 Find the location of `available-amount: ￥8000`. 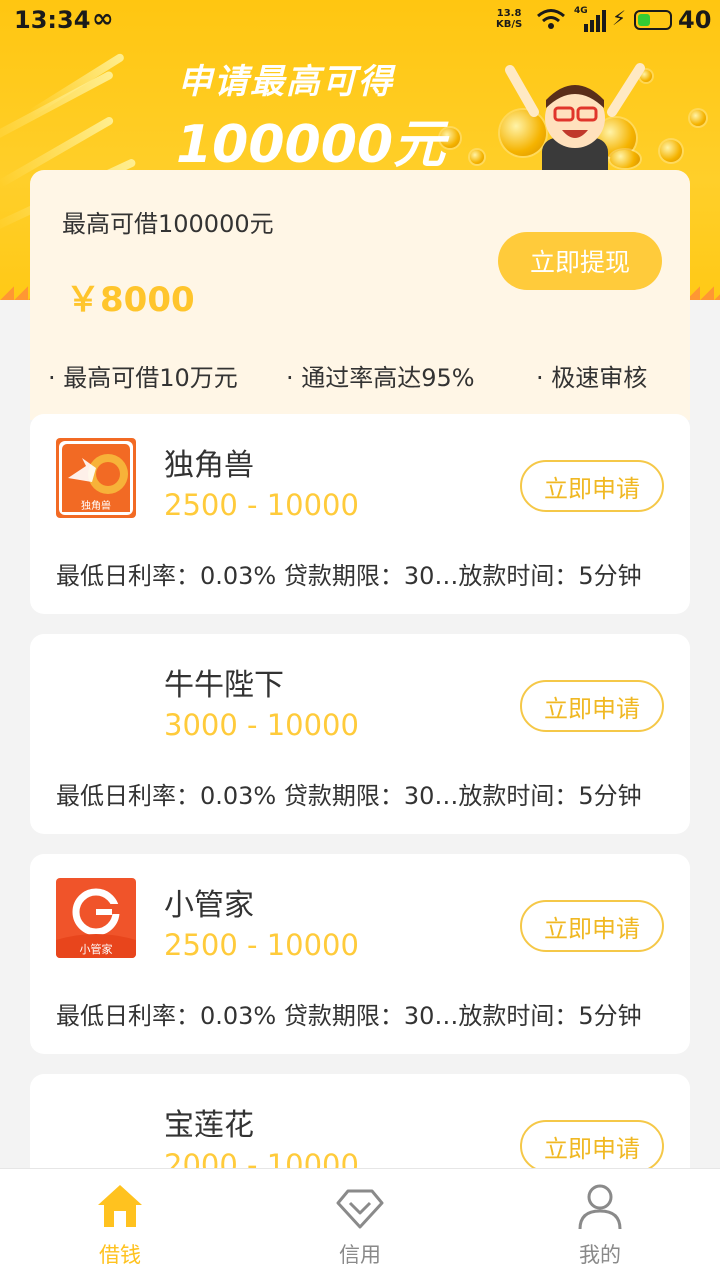

available-amount: ￥8000 is located at coordinates (130, 300).